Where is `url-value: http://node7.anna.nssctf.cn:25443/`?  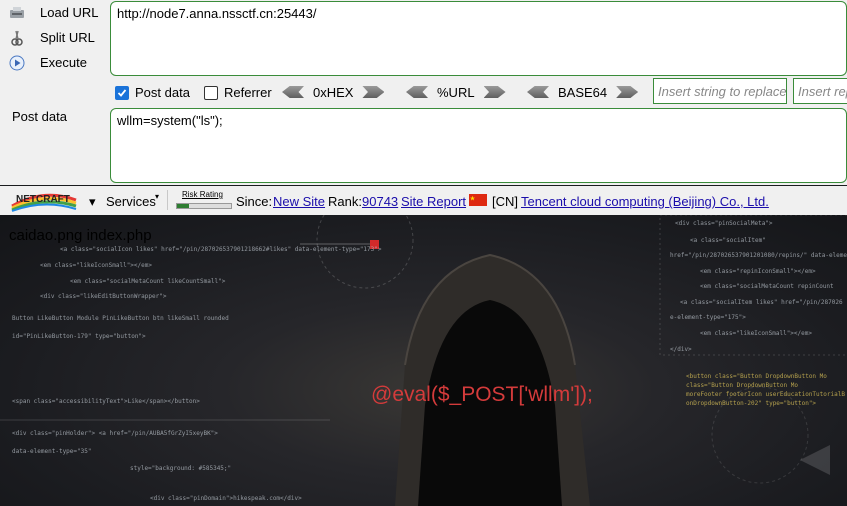
url-value: http://node7.anna.nssctf.cn:25443/ is located at coordinates (217, 13).